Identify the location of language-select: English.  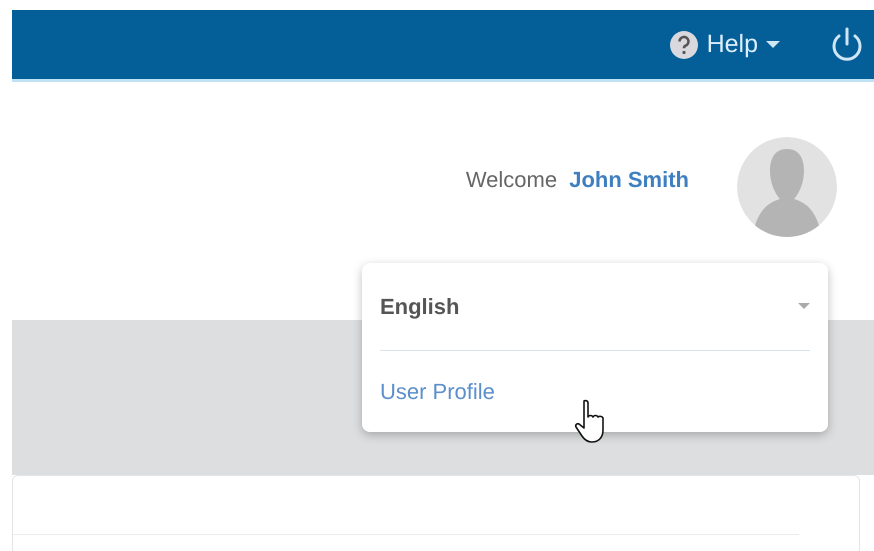
(595, 307).